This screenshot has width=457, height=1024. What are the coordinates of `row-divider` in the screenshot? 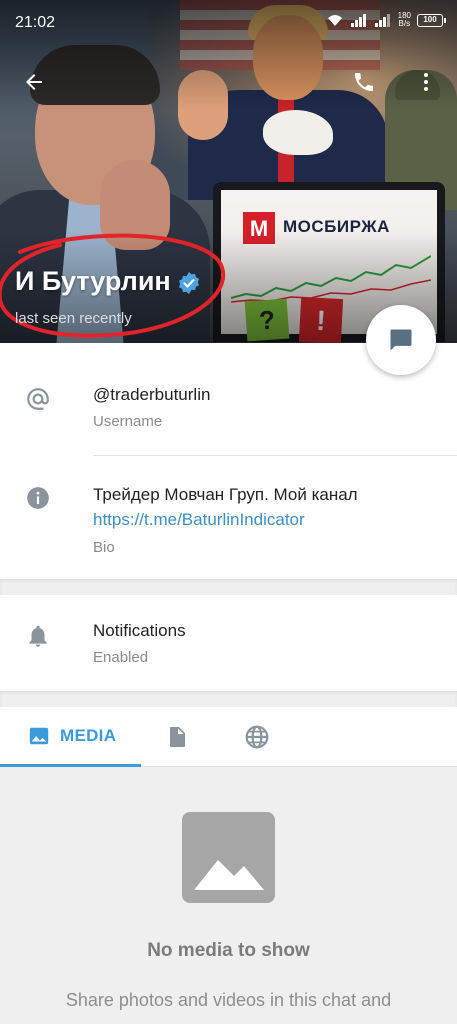 It's located at (275, 455).